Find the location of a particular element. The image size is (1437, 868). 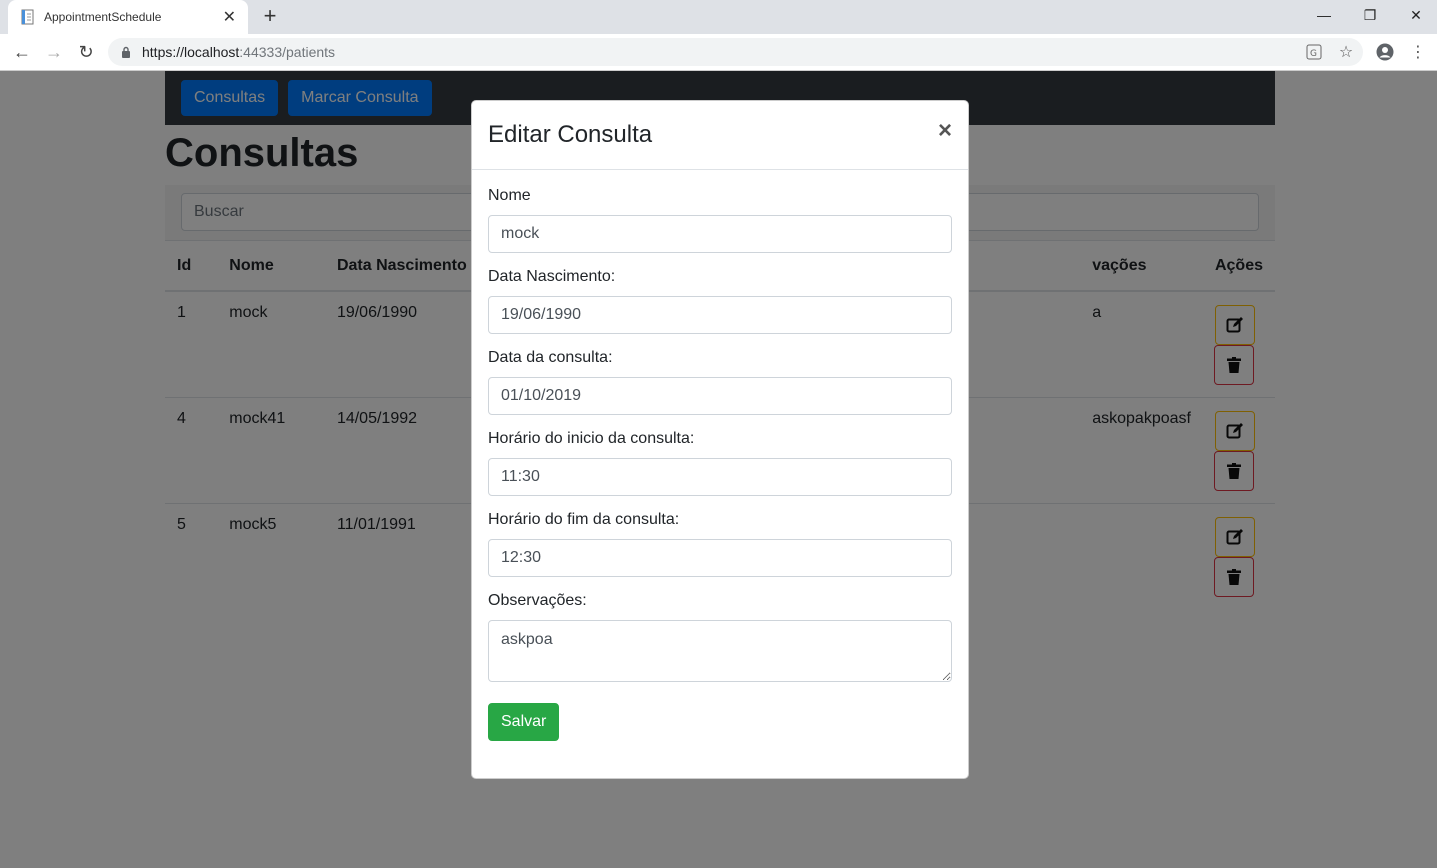

form-group-nascimento: Data Nascimento: 19/06/1990 is located at coordinates (720, 300).